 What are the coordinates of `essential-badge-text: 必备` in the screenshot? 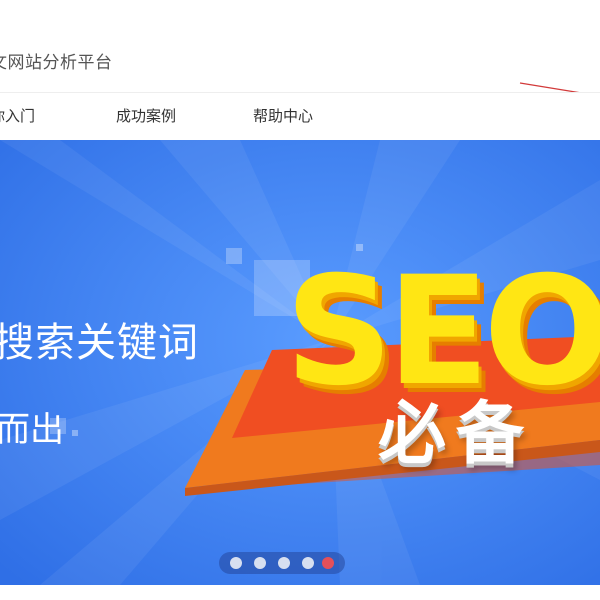 It's located at (456, 434).